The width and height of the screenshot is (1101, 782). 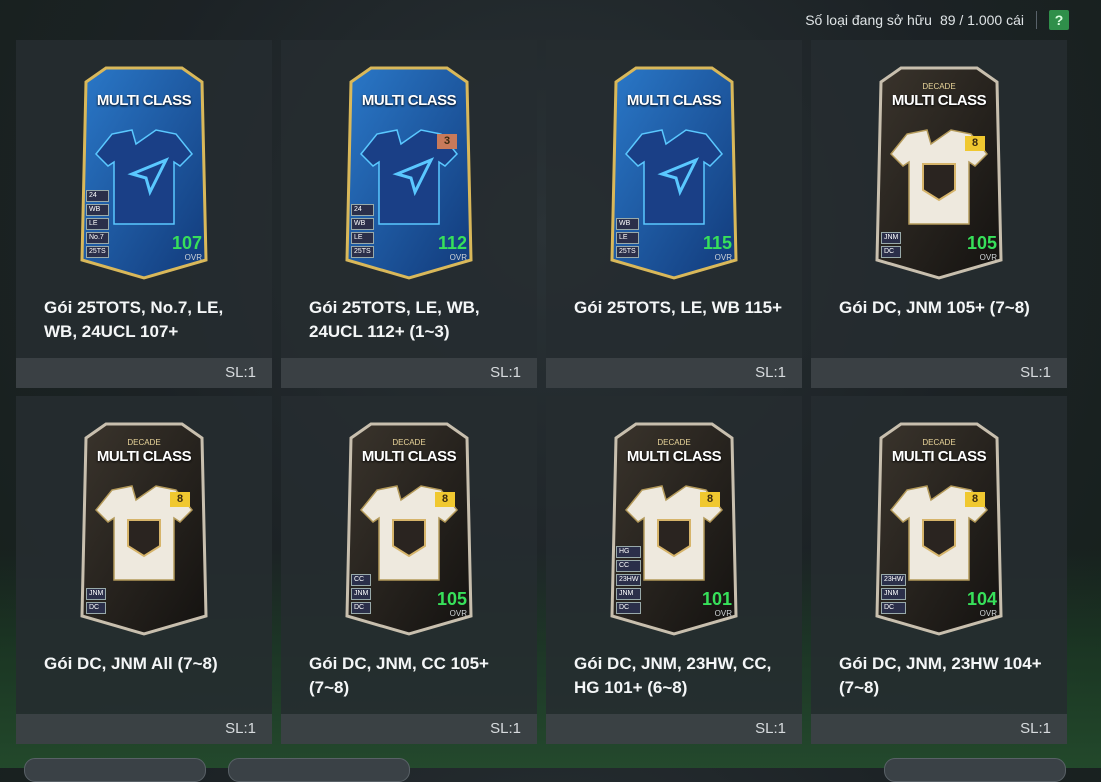 What do you see at coordinates (939, 528) in the screenshot?
I see `pack-card: DECADE MULTI CLASS 8 23HW JNM DC 104 OVR` at bounding box center [939, 528].